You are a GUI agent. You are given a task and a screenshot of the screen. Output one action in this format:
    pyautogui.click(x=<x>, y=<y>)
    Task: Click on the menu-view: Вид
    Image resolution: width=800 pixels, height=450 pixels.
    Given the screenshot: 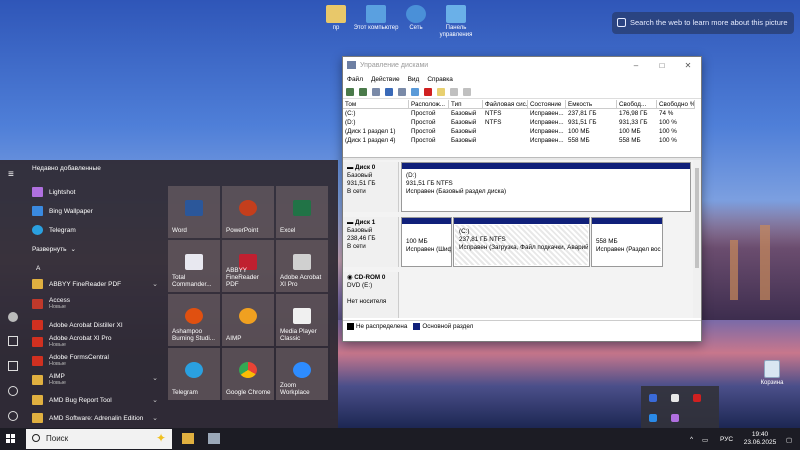 What is the action you would take?
    pyautogui.click(x=414, y=79)
    